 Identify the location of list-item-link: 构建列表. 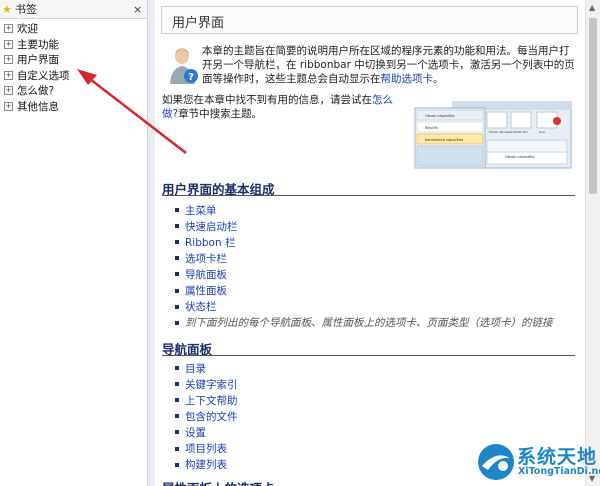
(206, 464).